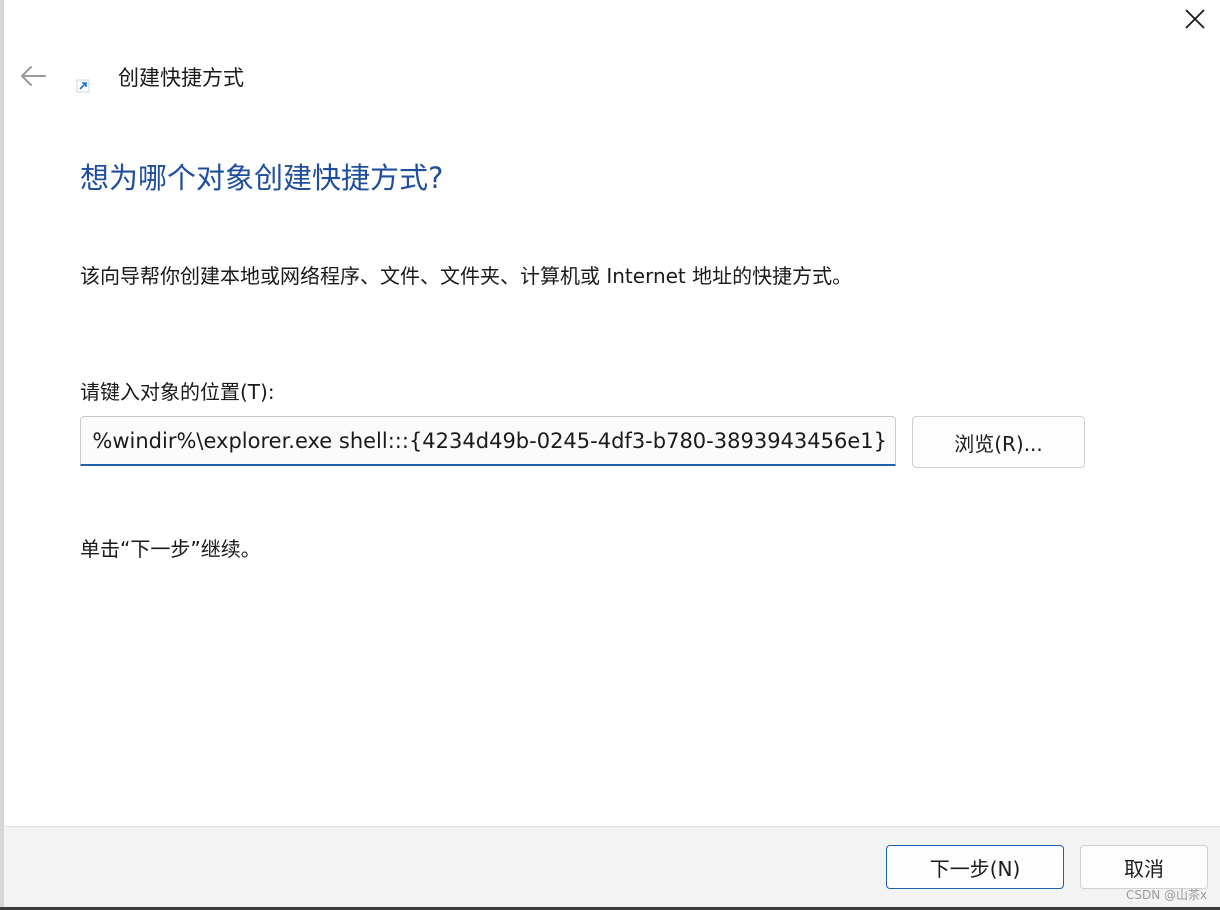 The width and height of the screenshot is (1220, 910). What do you see at coordinates (83, 86) in the screenshot?
I see `shortcut-icon` at bounding box center [83, 86].